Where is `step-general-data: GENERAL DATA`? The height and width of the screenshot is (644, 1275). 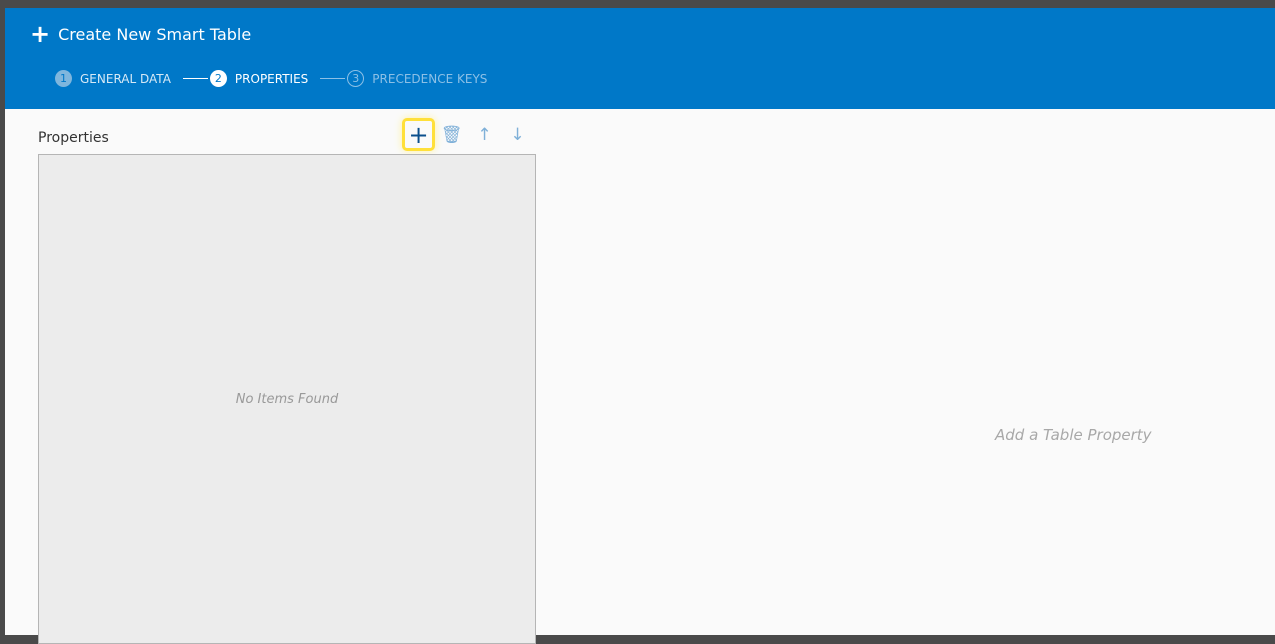
step-general-data: GENERAL DATA is located at coordinates (125, 79).